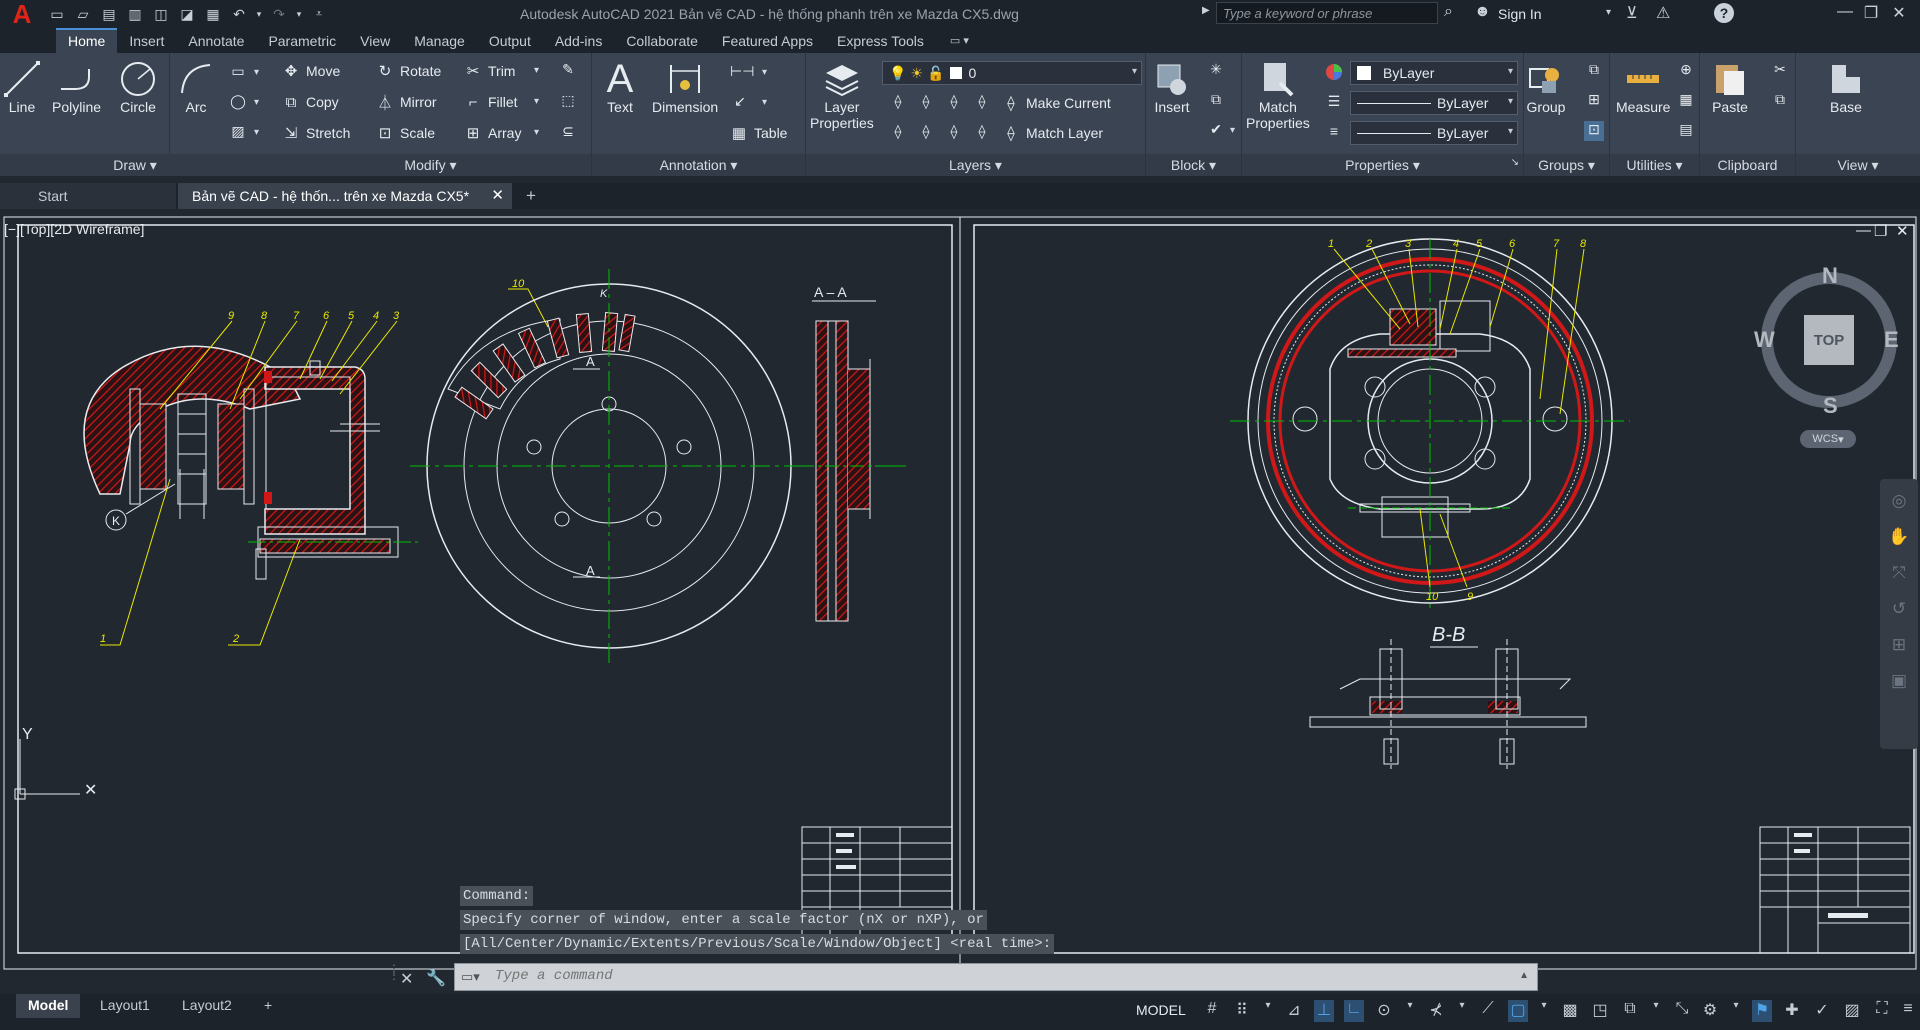  What do you see at coordinates (1710, 1011) in the screenshot?
I see `workspace-icon: ⚙` at bounding box center [1710, 1011].